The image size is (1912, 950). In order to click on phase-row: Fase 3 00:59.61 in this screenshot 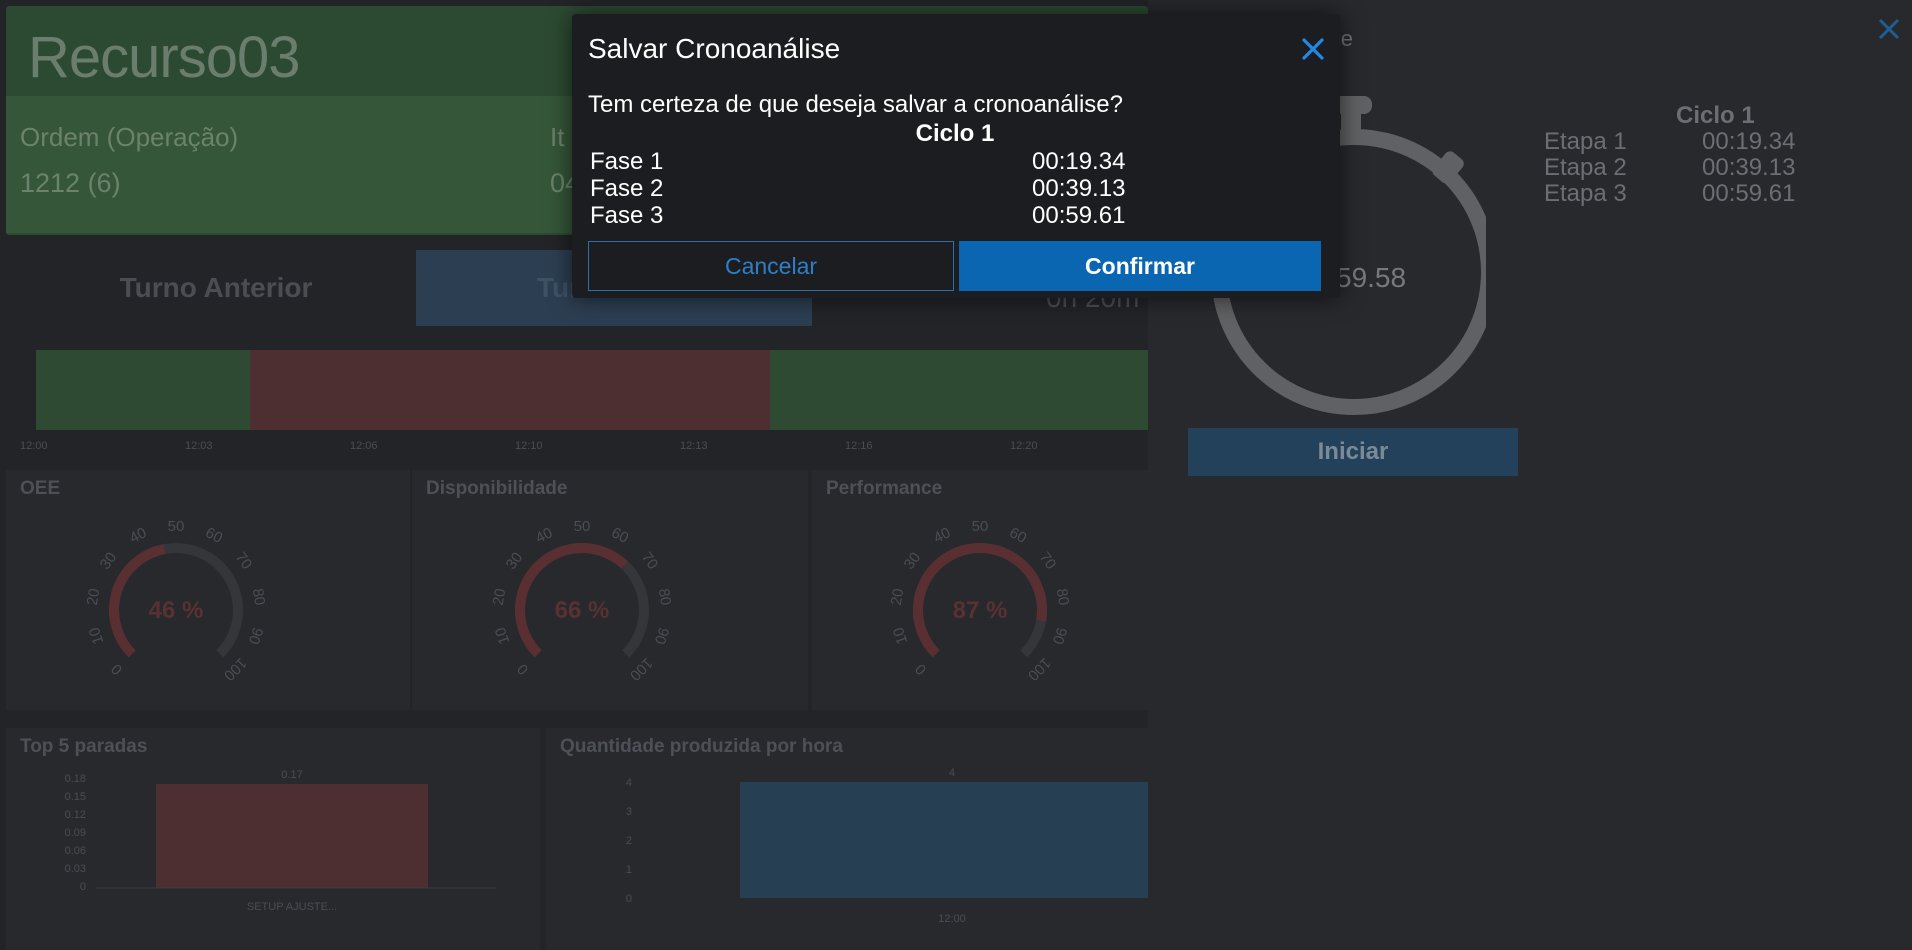, I will do `click(950, 216)`.